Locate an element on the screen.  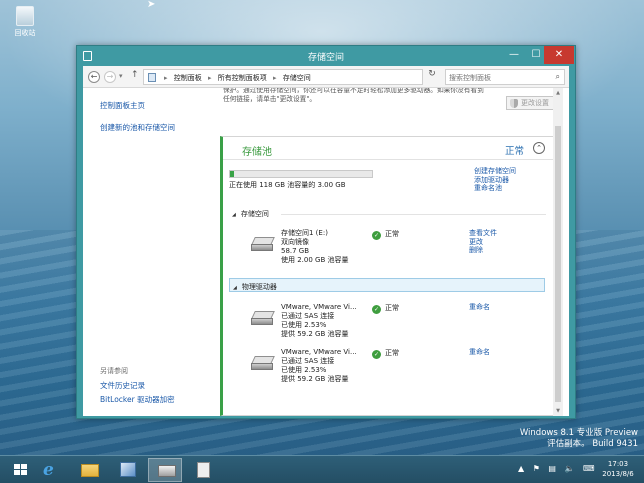
pool-usage-text: 正在使用 118 GB 池容量的 3.00 GB is located at coordinates (287, 185).